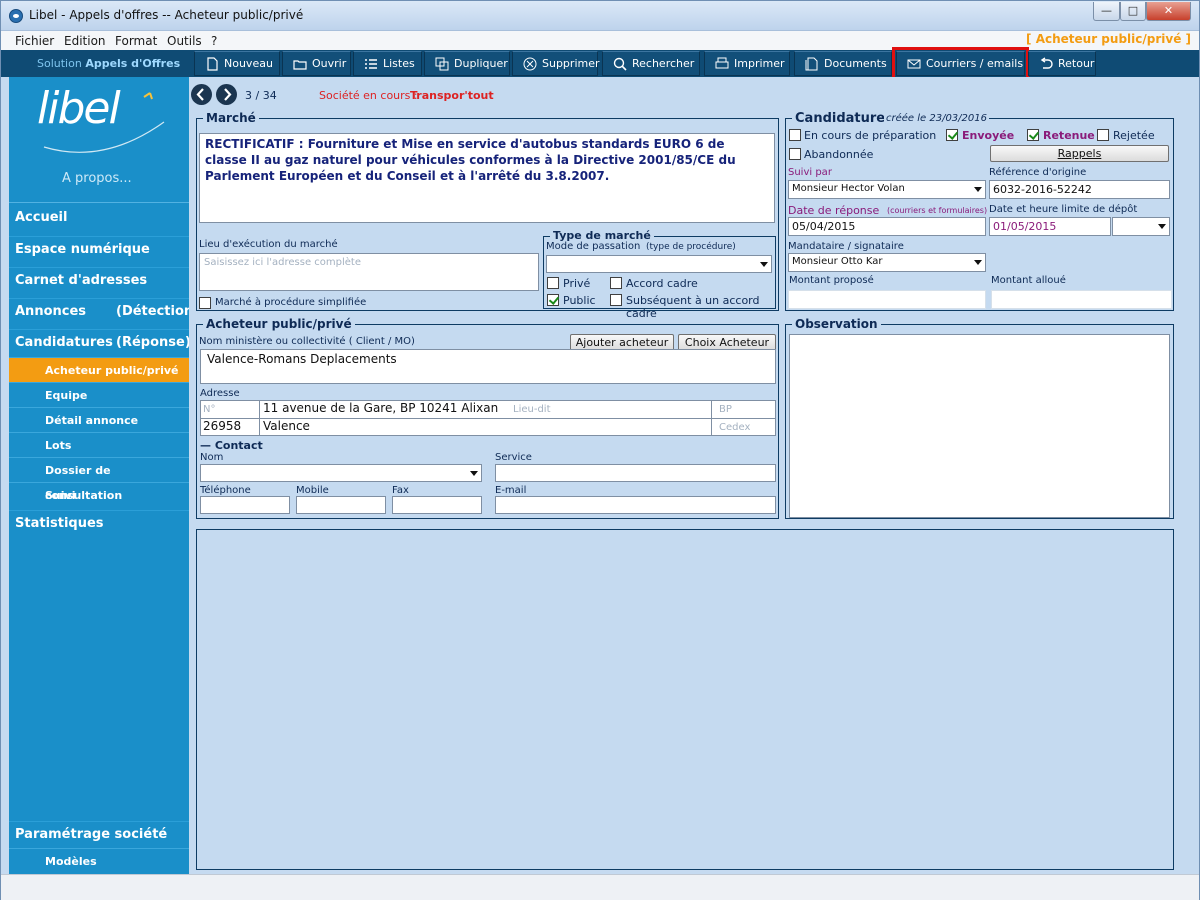 This screenshot has height=900, width=1200. Describe the element at coordinates (452, 95) in the screenshot. I see `company-name: Transpor'tout` at that location.